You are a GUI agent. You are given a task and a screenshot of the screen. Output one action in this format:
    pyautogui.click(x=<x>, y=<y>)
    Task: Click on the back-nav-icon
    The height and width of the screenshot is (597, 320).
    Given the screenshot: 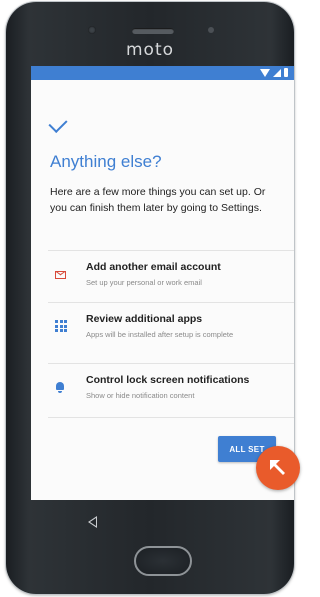 What is the action you would take?
    pyautogui.click(x=92, y=522)
    